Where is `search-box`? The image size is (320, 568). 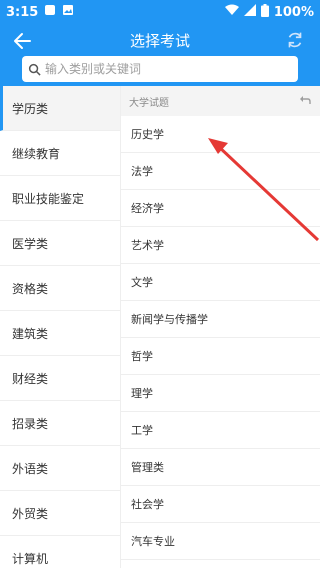
search-box is located at coordinates (160, 69).